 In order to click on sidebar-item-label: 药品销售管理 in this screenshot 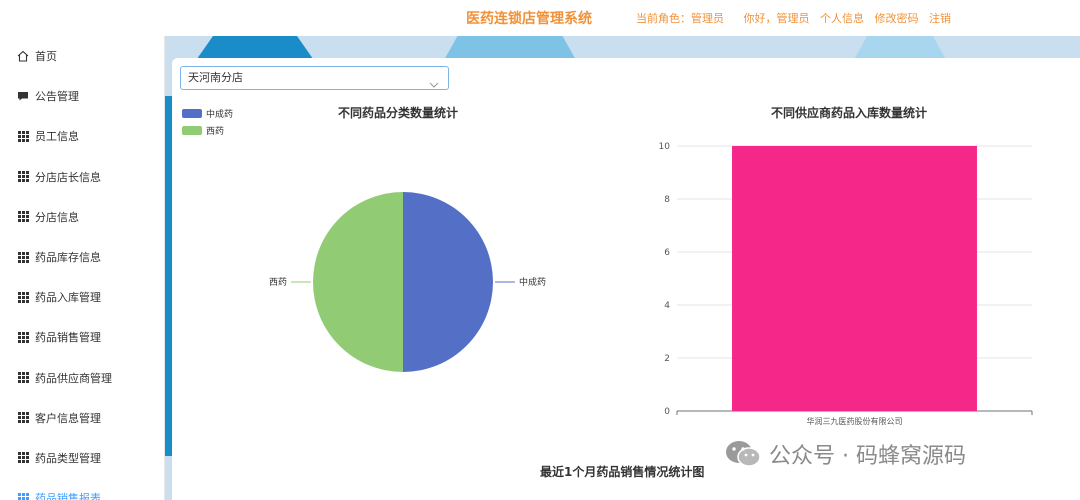, I will do `click(68, 338)`.